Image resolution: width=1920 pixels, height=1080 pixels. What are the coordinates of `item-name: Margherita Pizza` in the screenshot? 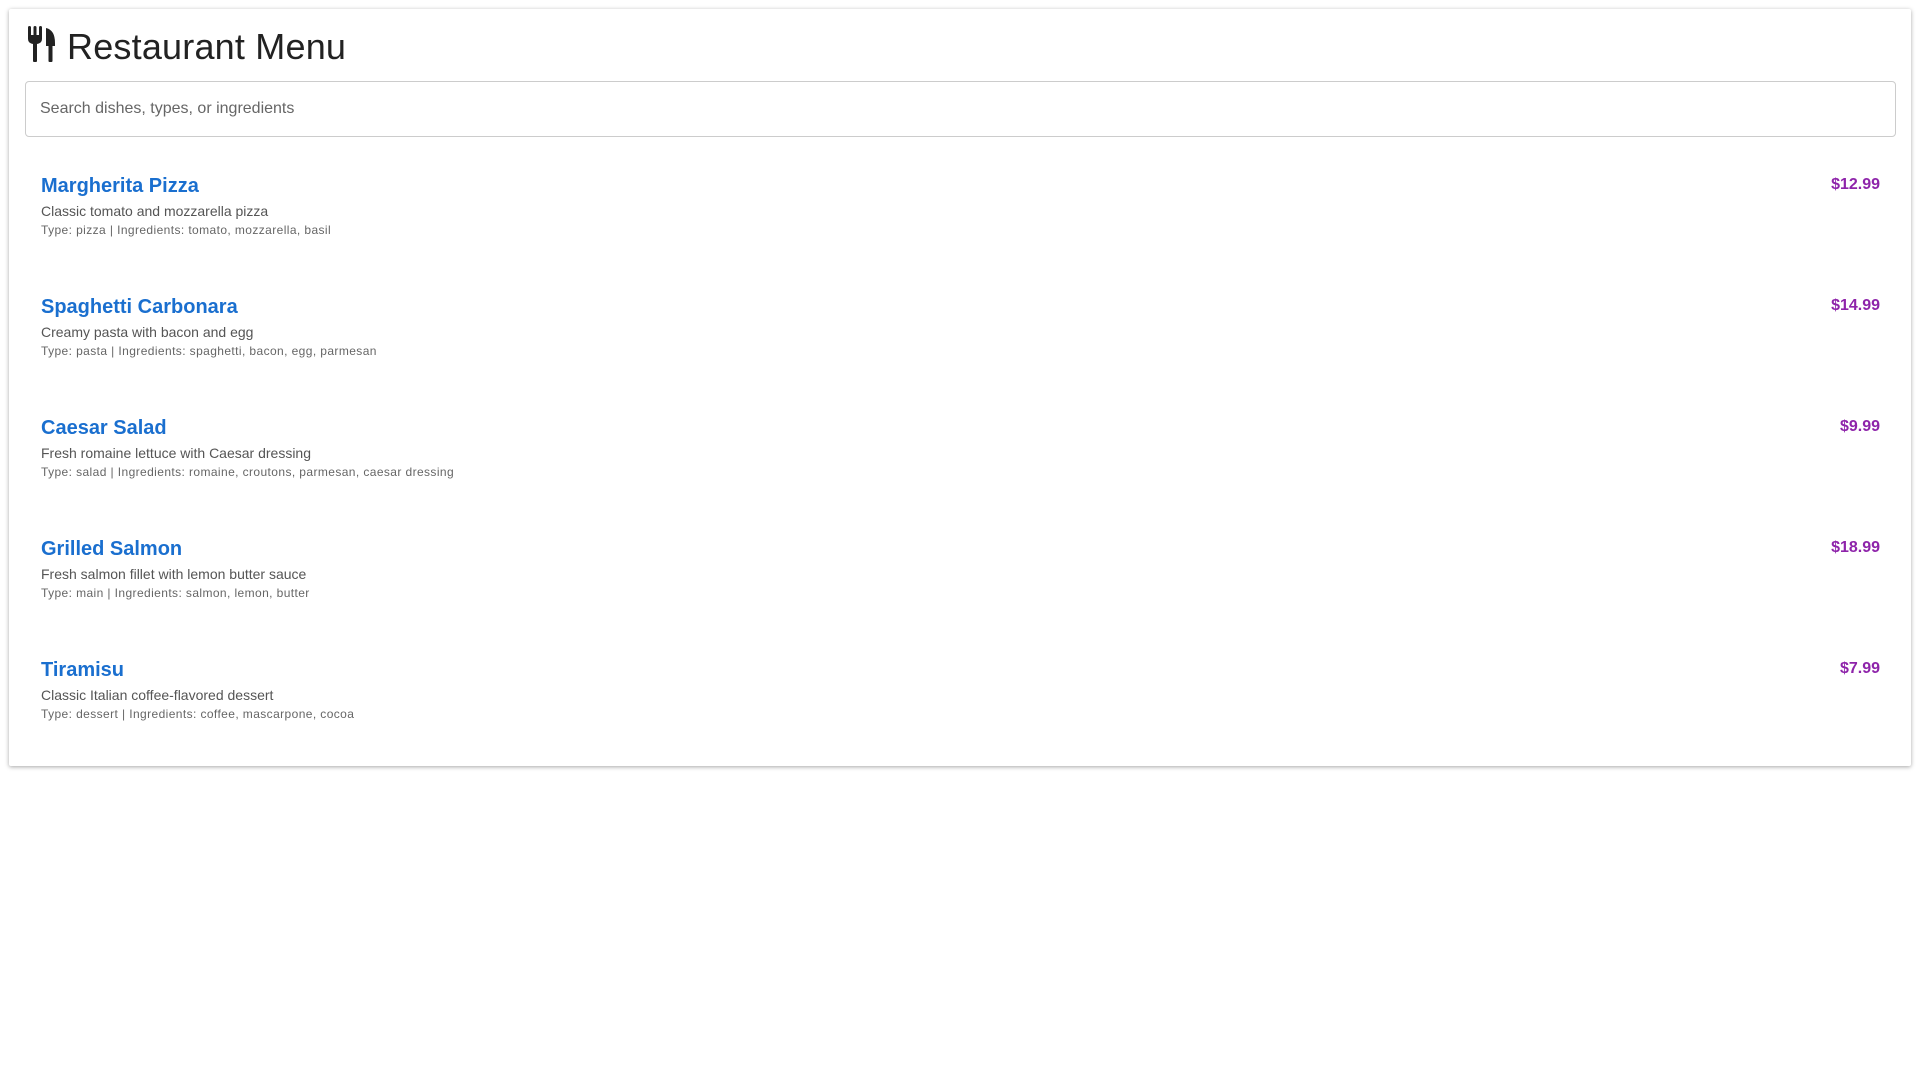 It's located at (960, 186).